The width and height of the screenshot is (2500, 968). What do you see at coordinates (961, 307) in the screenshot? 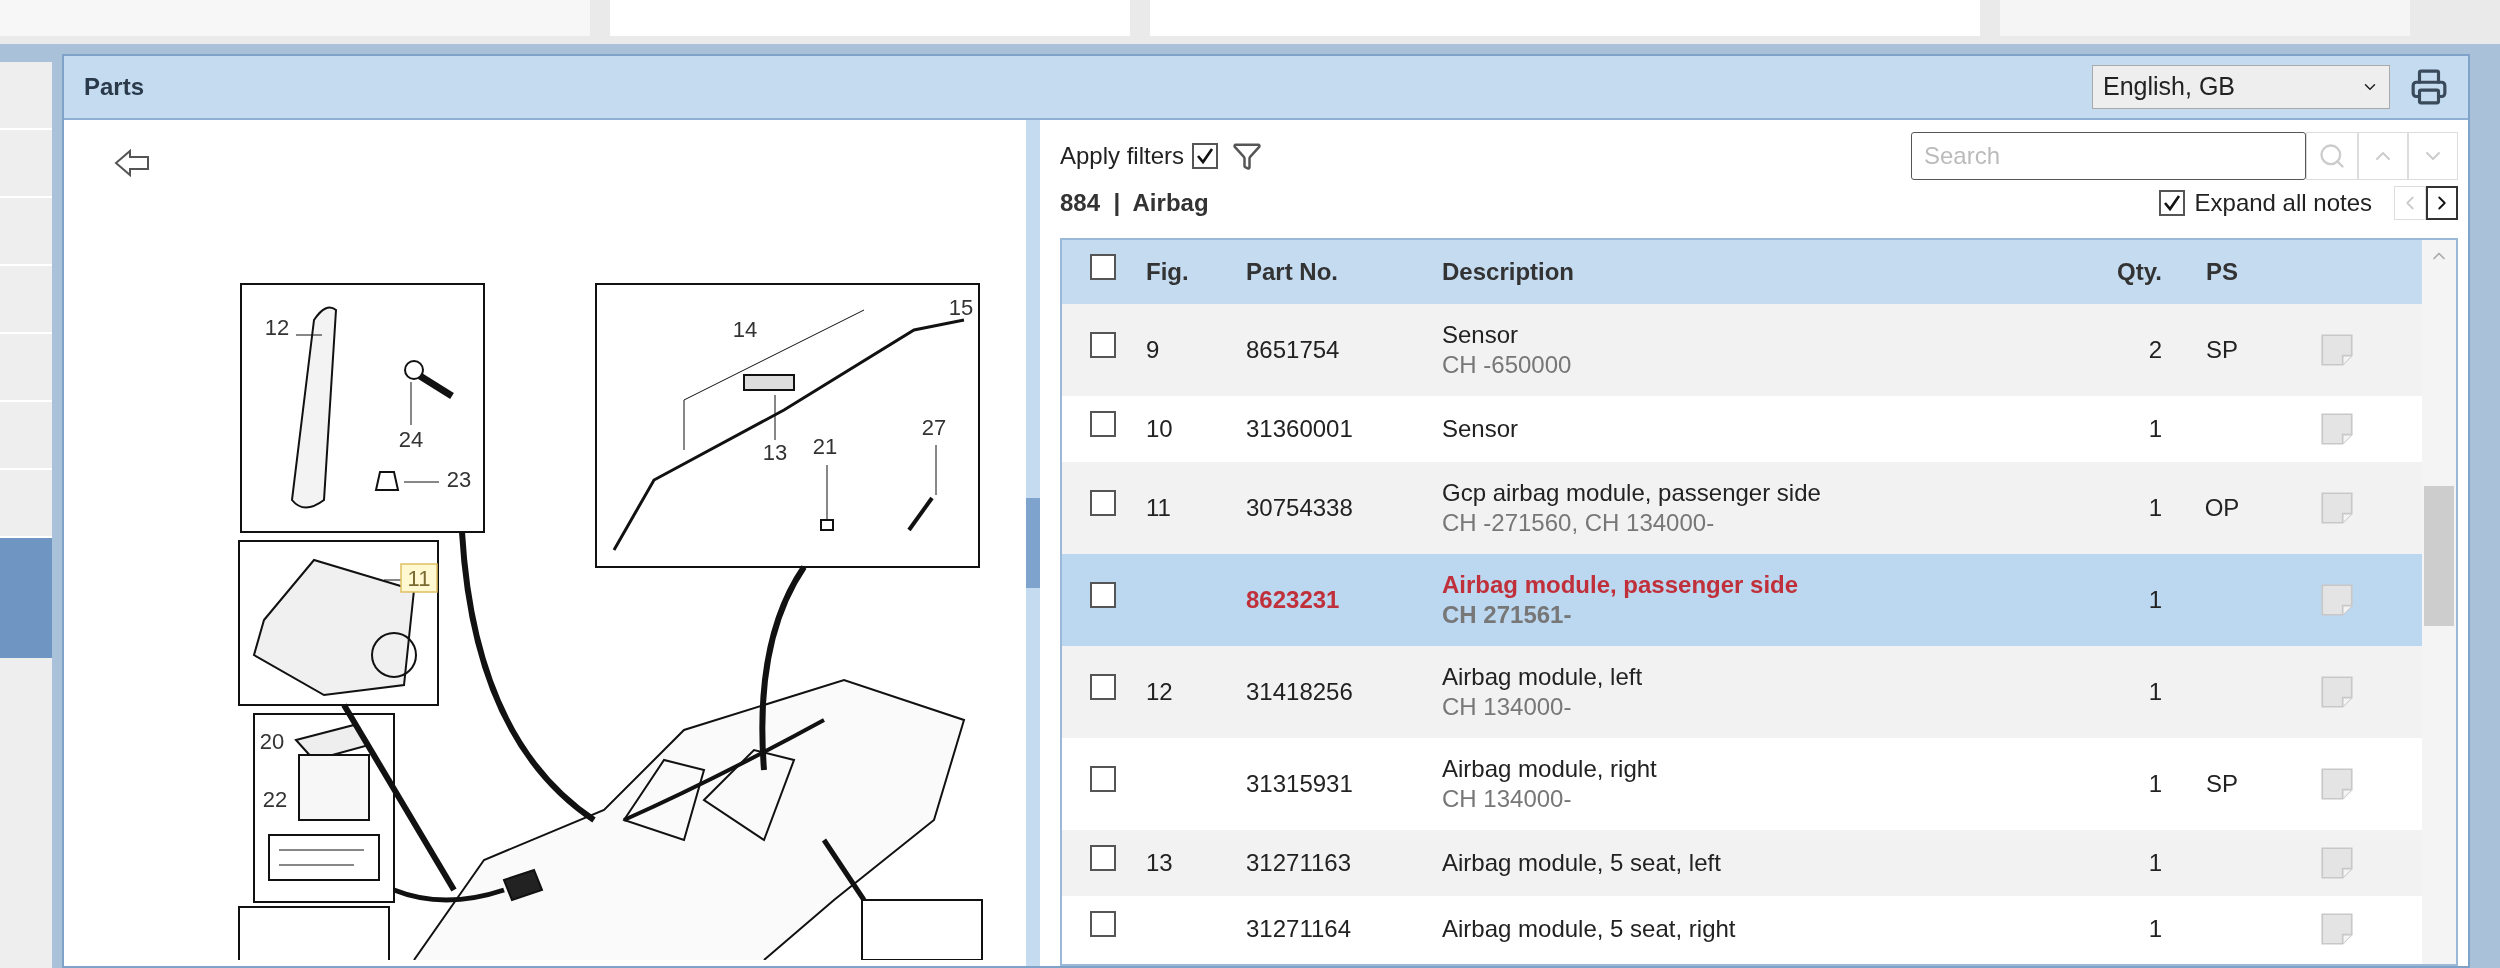
I see `callout-number: 15` at bounding box center [961, 307].